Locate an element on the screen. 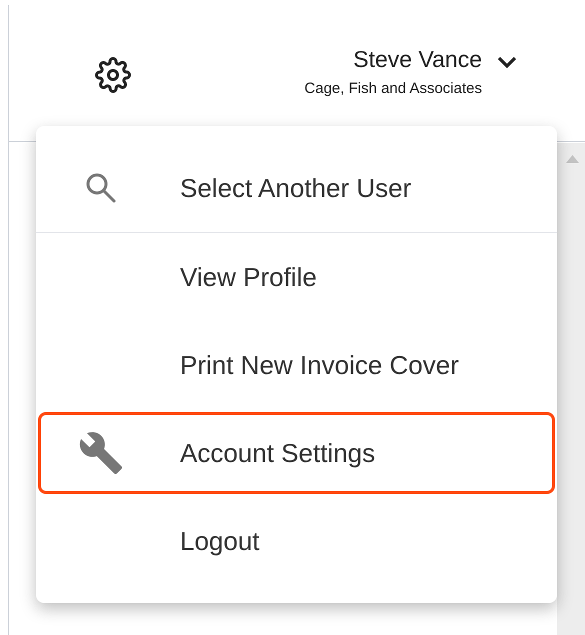 The width and height of the screenshot is (585, 635). menu-item: View Profile is located at coordinates (296, 277).